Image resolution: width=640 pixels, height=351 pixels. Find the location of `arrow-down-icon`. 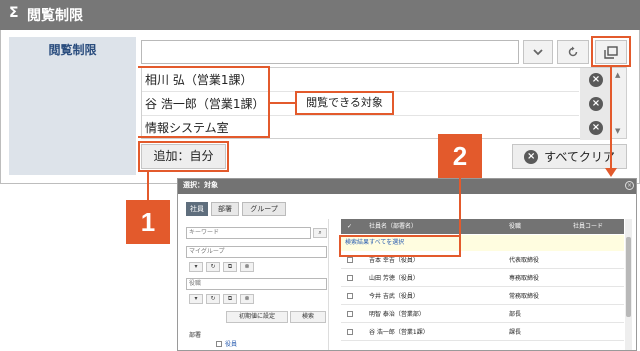

arrow-down-icon is located at coordinates (611, 172).